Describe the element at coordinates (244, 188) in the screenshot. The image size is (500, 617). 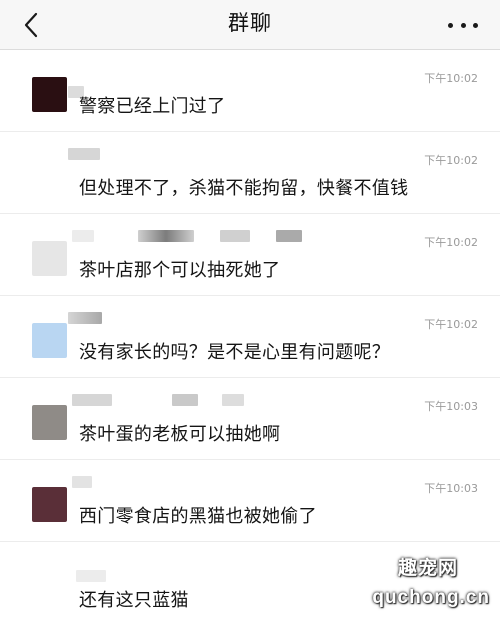
I see `message-text: 但处理不了，杀猫不能拘留，快餐不值钱` at that location.